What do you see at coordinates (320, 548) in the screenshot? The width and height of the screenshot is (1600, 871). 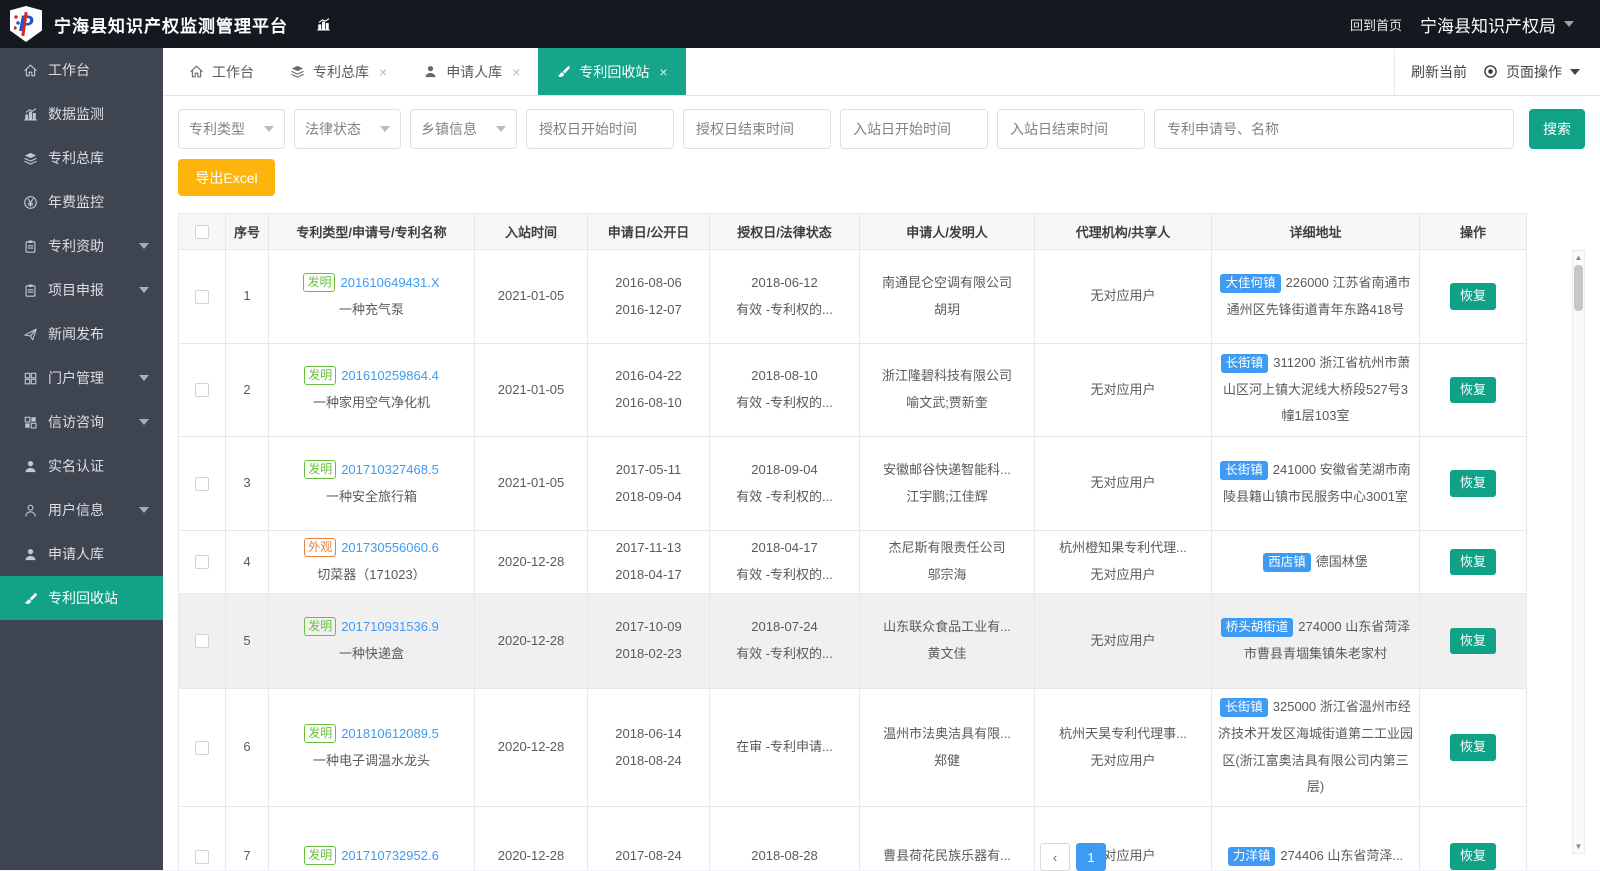 I see `patent-type-badge: 外观` at bounding box center [320, 548].